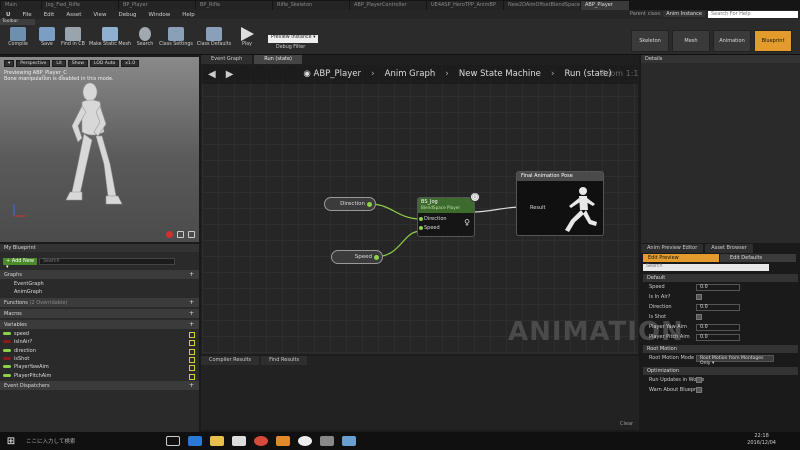  What do you see at coordinates (9, 63) in the screenshot?
I see `viewport-menu-button: ▾` at bounding box center [9, 63].